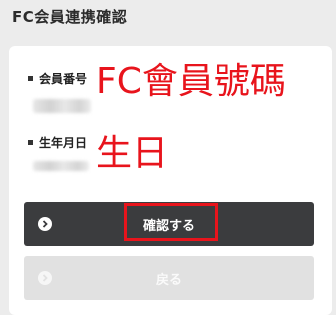 This screenshot has width=336, height=315. What do you see at coordinates (171, 222) in the screenshot?
I see `confirm-highlight-box` at bounding box center [171, 222].